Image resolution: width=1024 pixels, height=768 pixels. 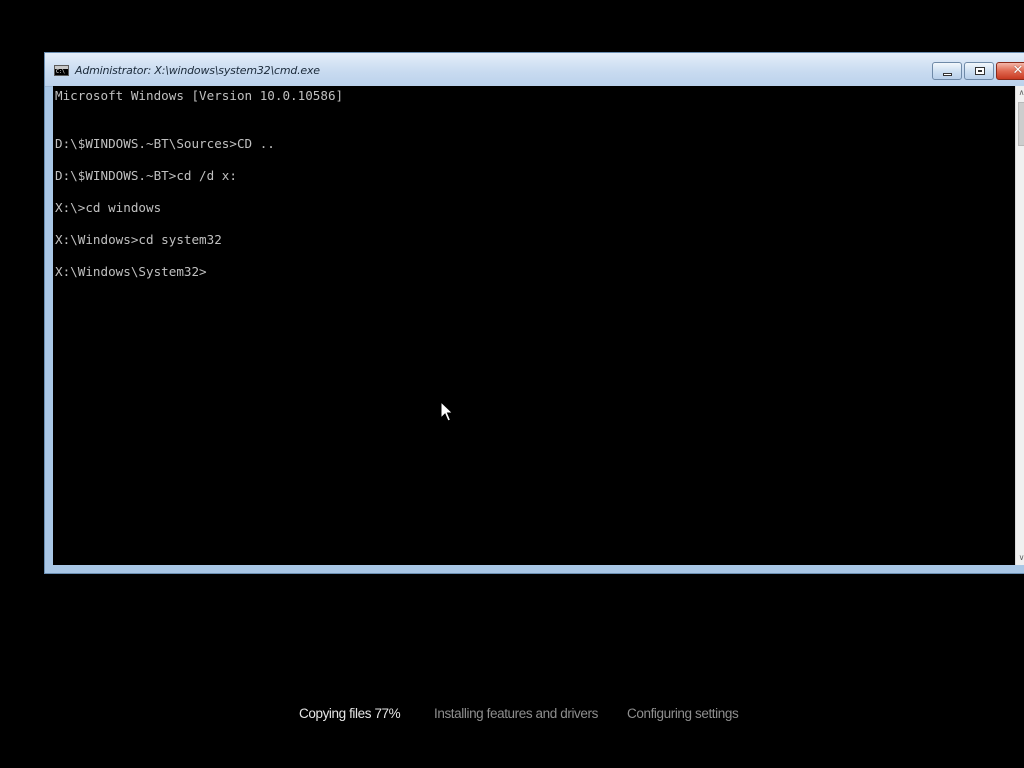 What do you see at coordinates (1021, 124) in the screenshot?
I see `scroll-thumb` at bounding box center [1021, 124].